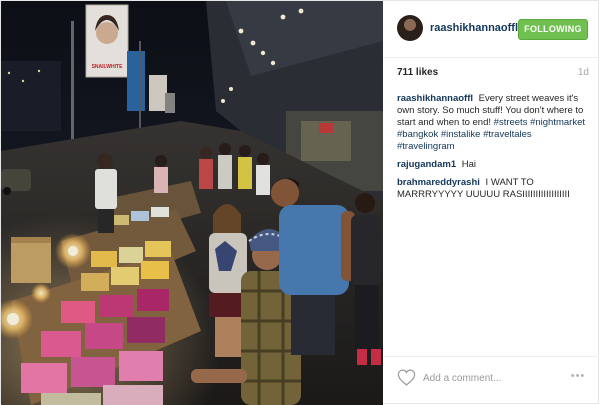  What do you see at coordinates (417, 134) in the screenshot?
I see `hashtag: #bangkok` at bounding box center [417, 134].